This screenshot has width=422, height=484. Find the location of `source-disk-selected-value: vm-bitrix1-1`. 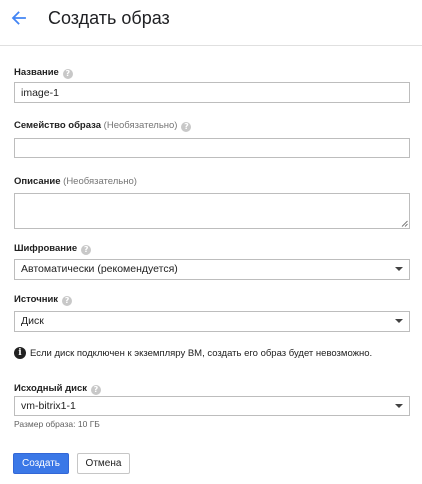

source-disk-selected-value: vm-bitrix1-1 is located at coordinates (48, 406).